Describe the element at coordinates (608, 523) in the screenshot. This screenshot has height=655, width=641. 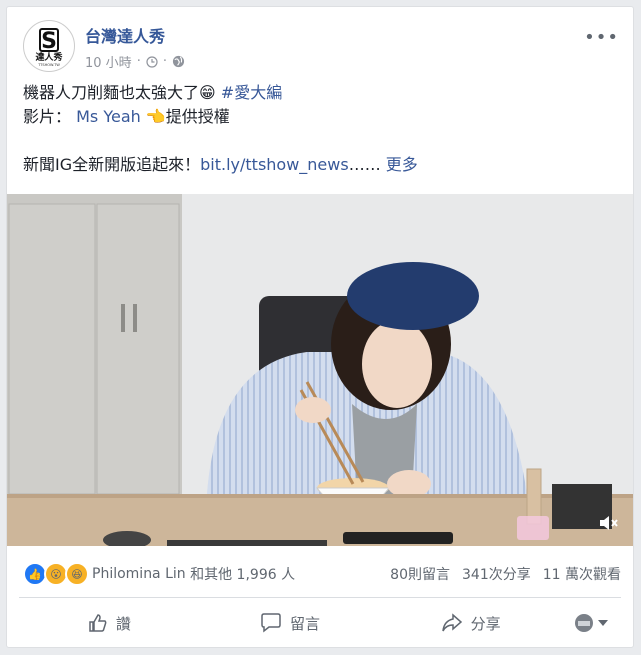
I see `mute-icon` at that location.